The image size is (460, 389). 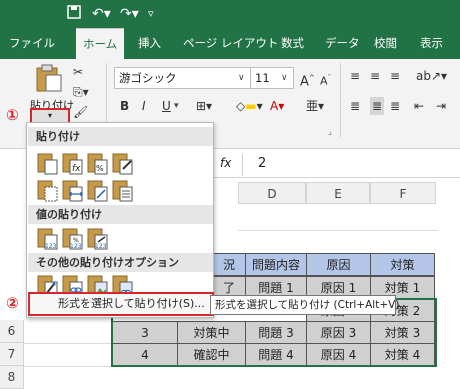 I want to click on column-header-e: E, so click(x=338, y=193).